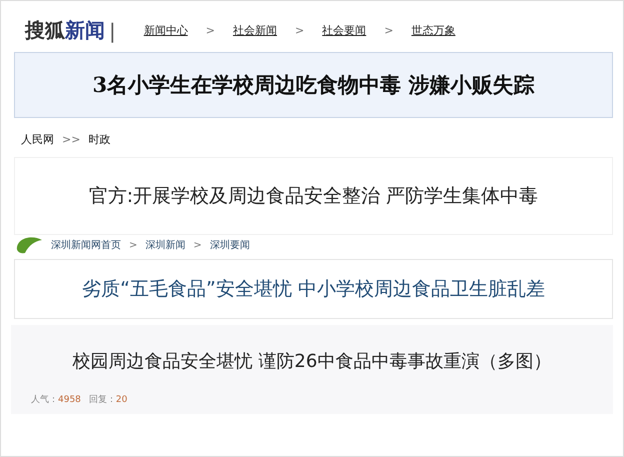 This screenshot has width=624, height=457. Describe the element at coordinates (166, 30) in the screenshot. I see `breadcrumb-link: 新闻中心` at that location.